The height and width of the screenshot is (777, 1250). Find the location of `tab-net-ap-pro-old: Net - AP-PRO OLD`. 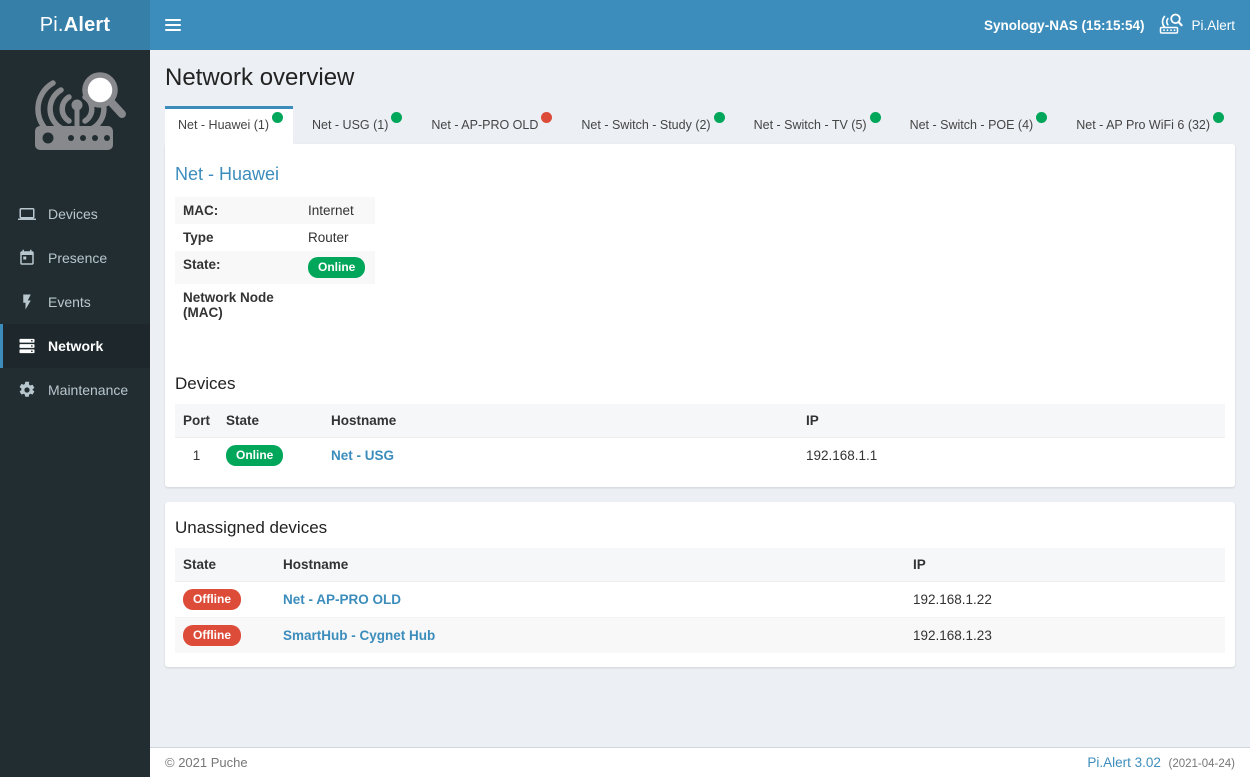

tab-net-ap-pro-old: Net - AP-PRO OLD is located at coordinates (490, 125).